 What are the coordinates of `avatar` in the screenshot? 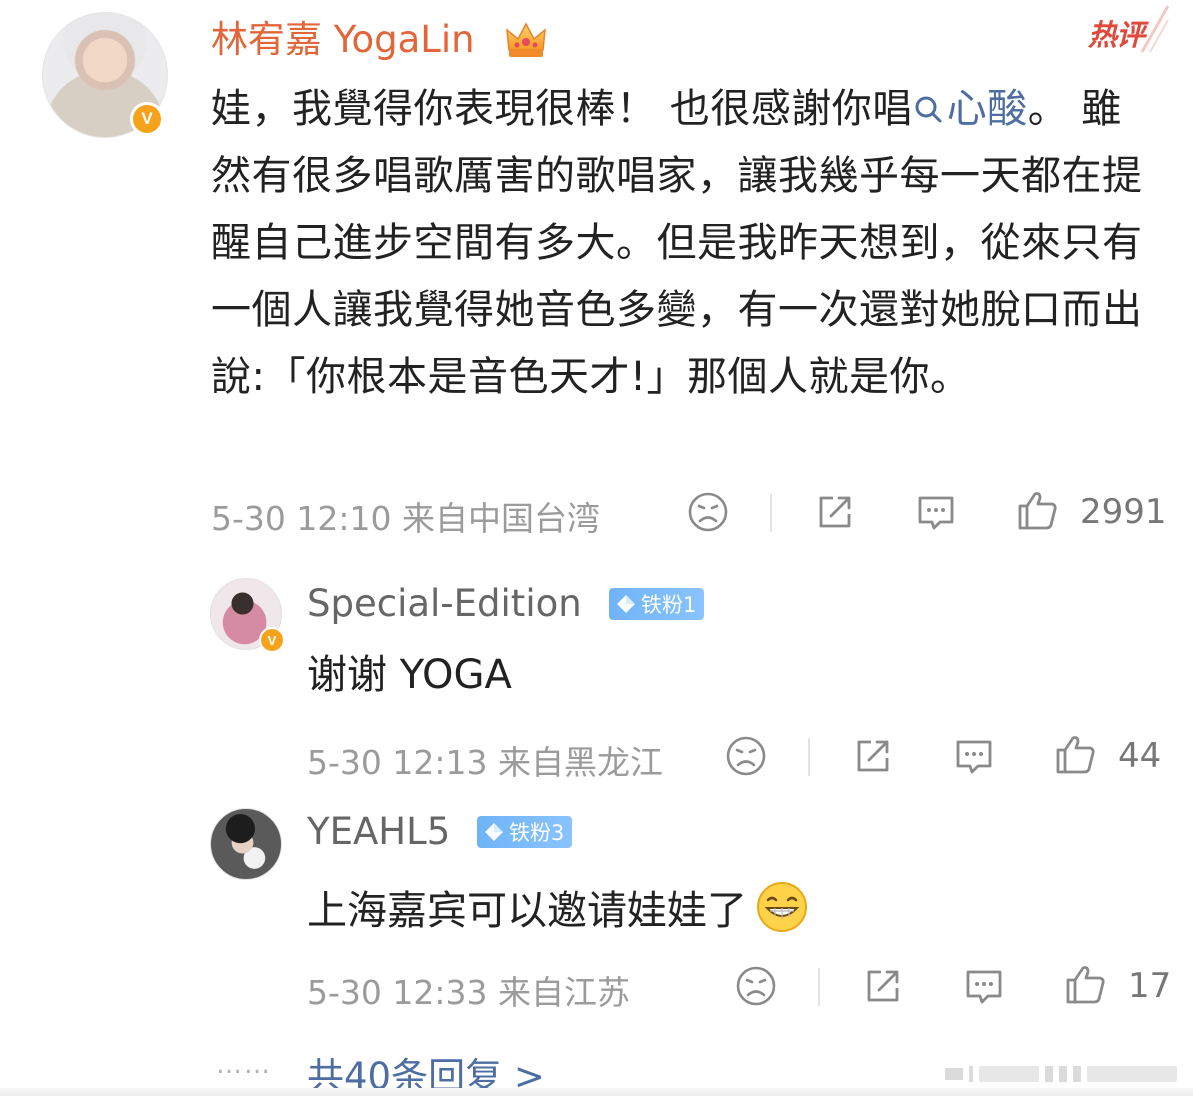 It's located at (246, 844).